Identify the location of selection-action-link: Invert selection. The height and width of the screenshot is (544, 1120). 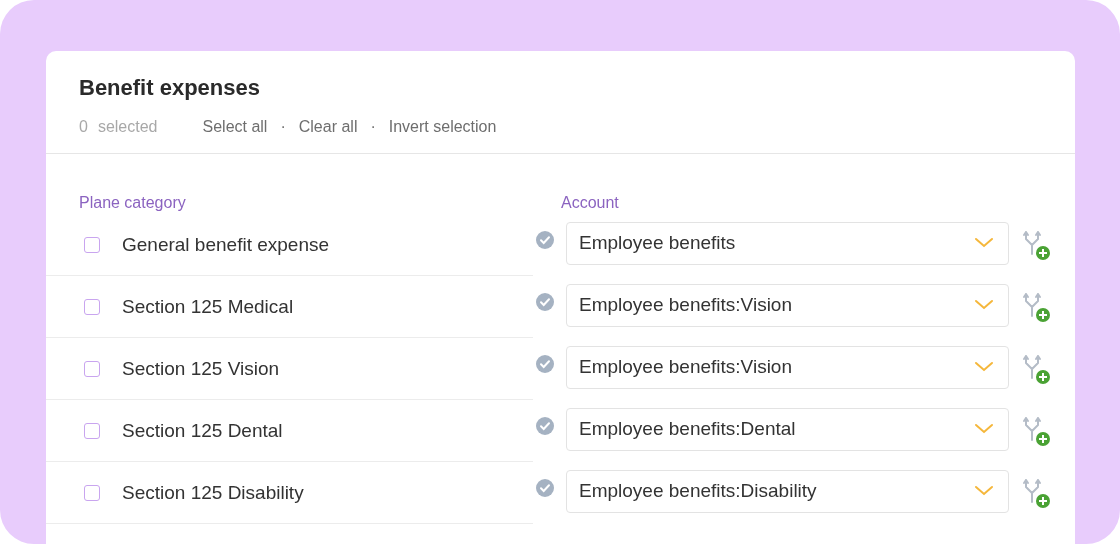
(442, 127).